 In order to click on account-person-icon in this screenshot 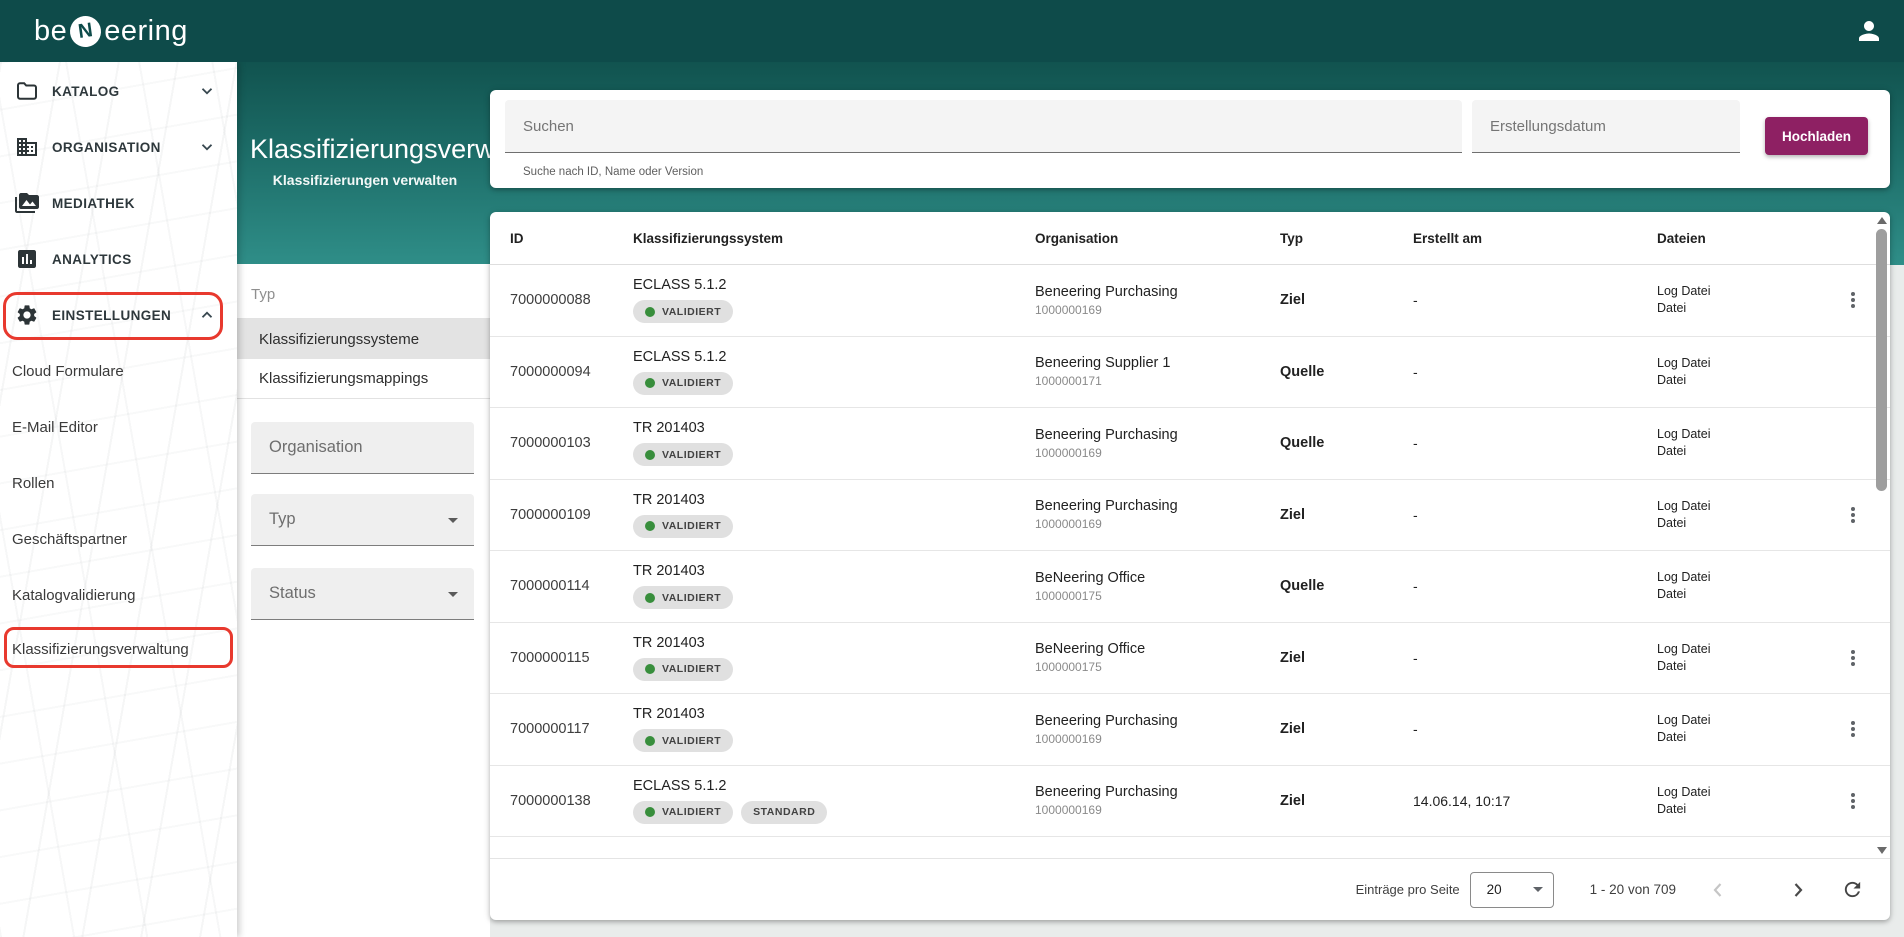, I will do `click(1869, 31)`.